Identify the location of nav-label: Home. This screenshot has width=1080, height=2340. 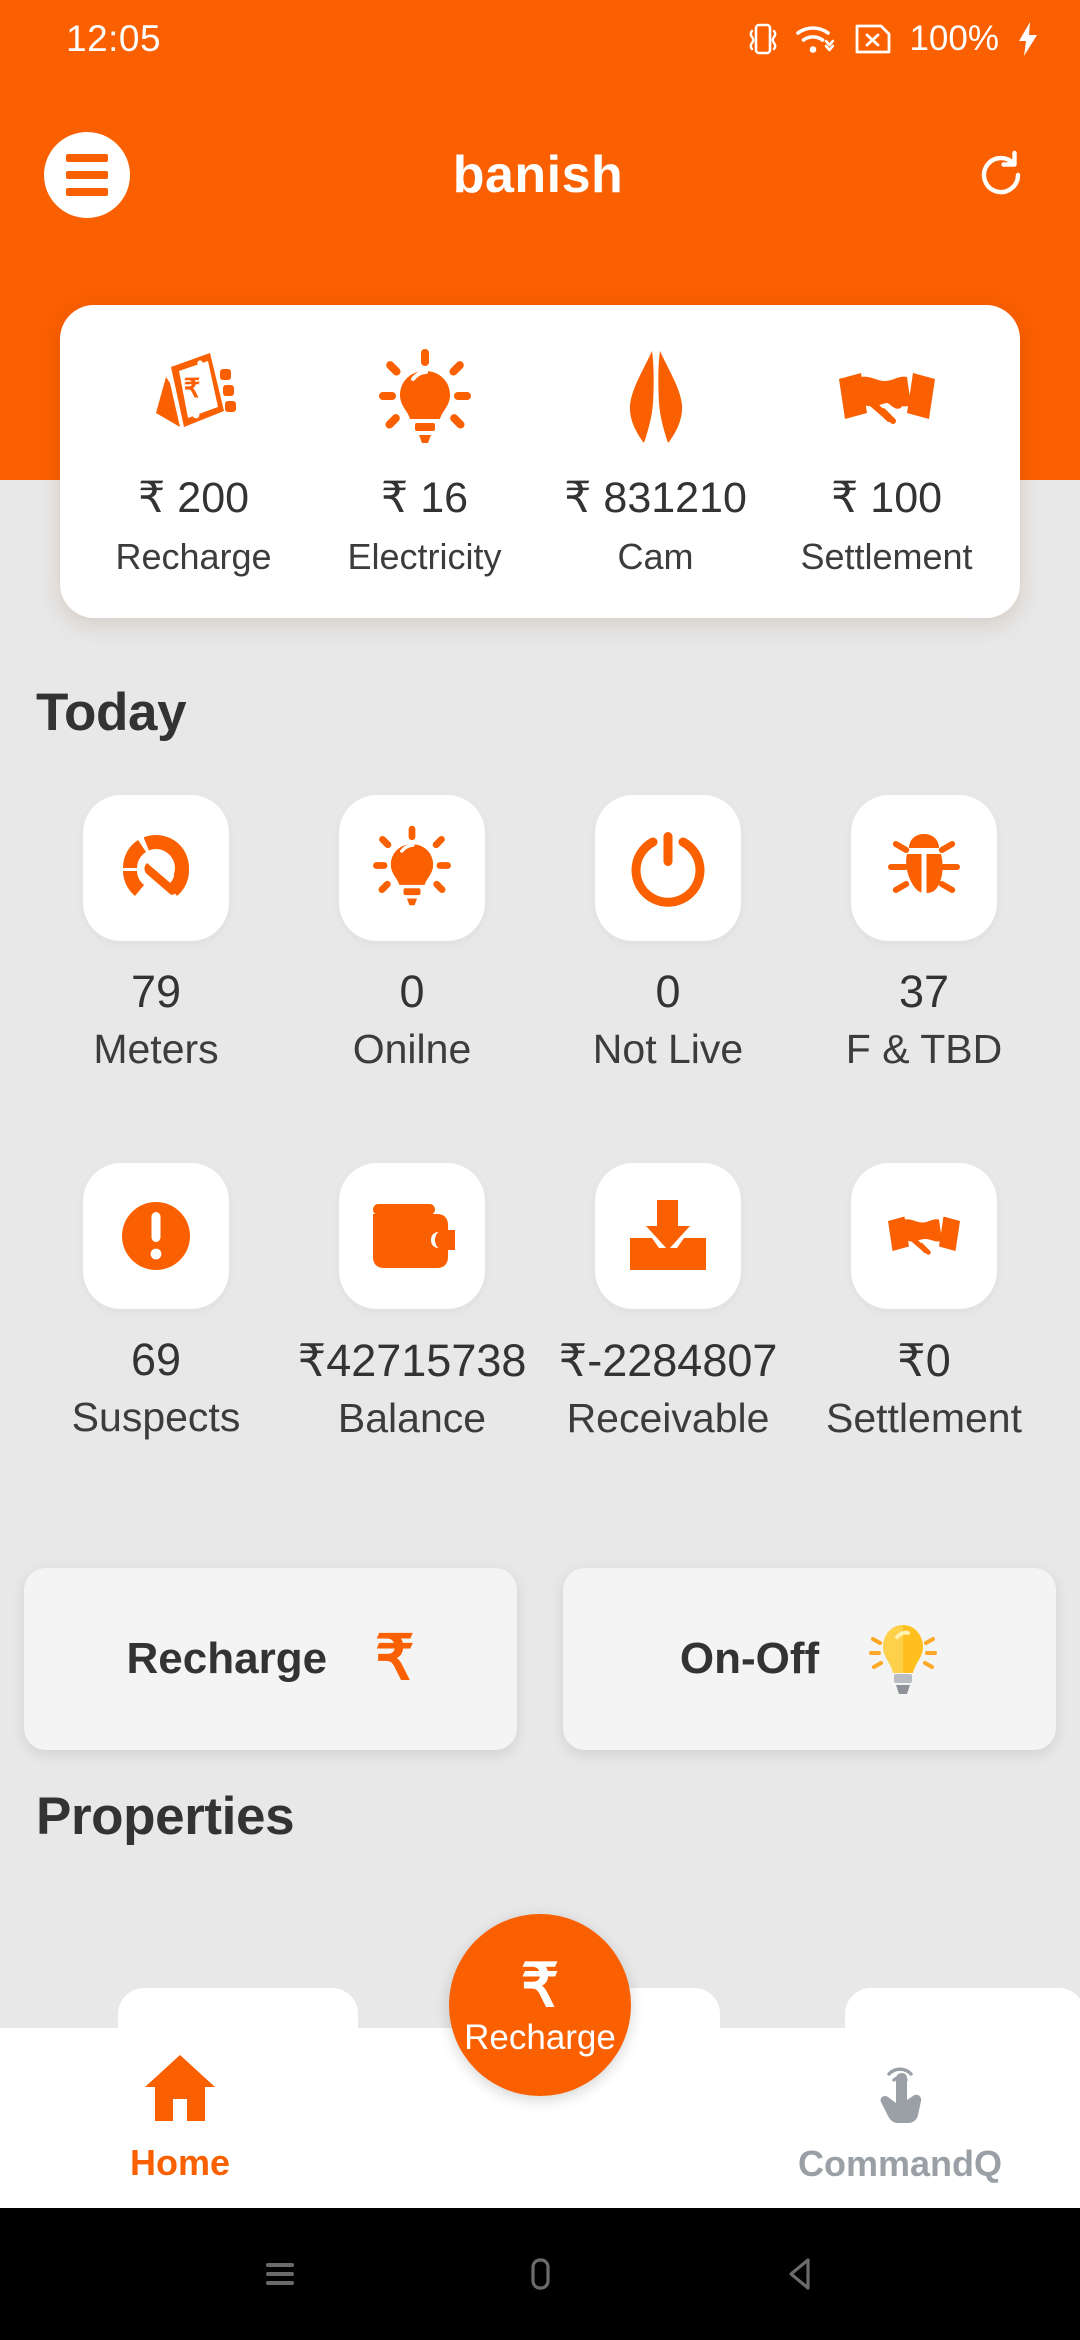
(180, 2162).